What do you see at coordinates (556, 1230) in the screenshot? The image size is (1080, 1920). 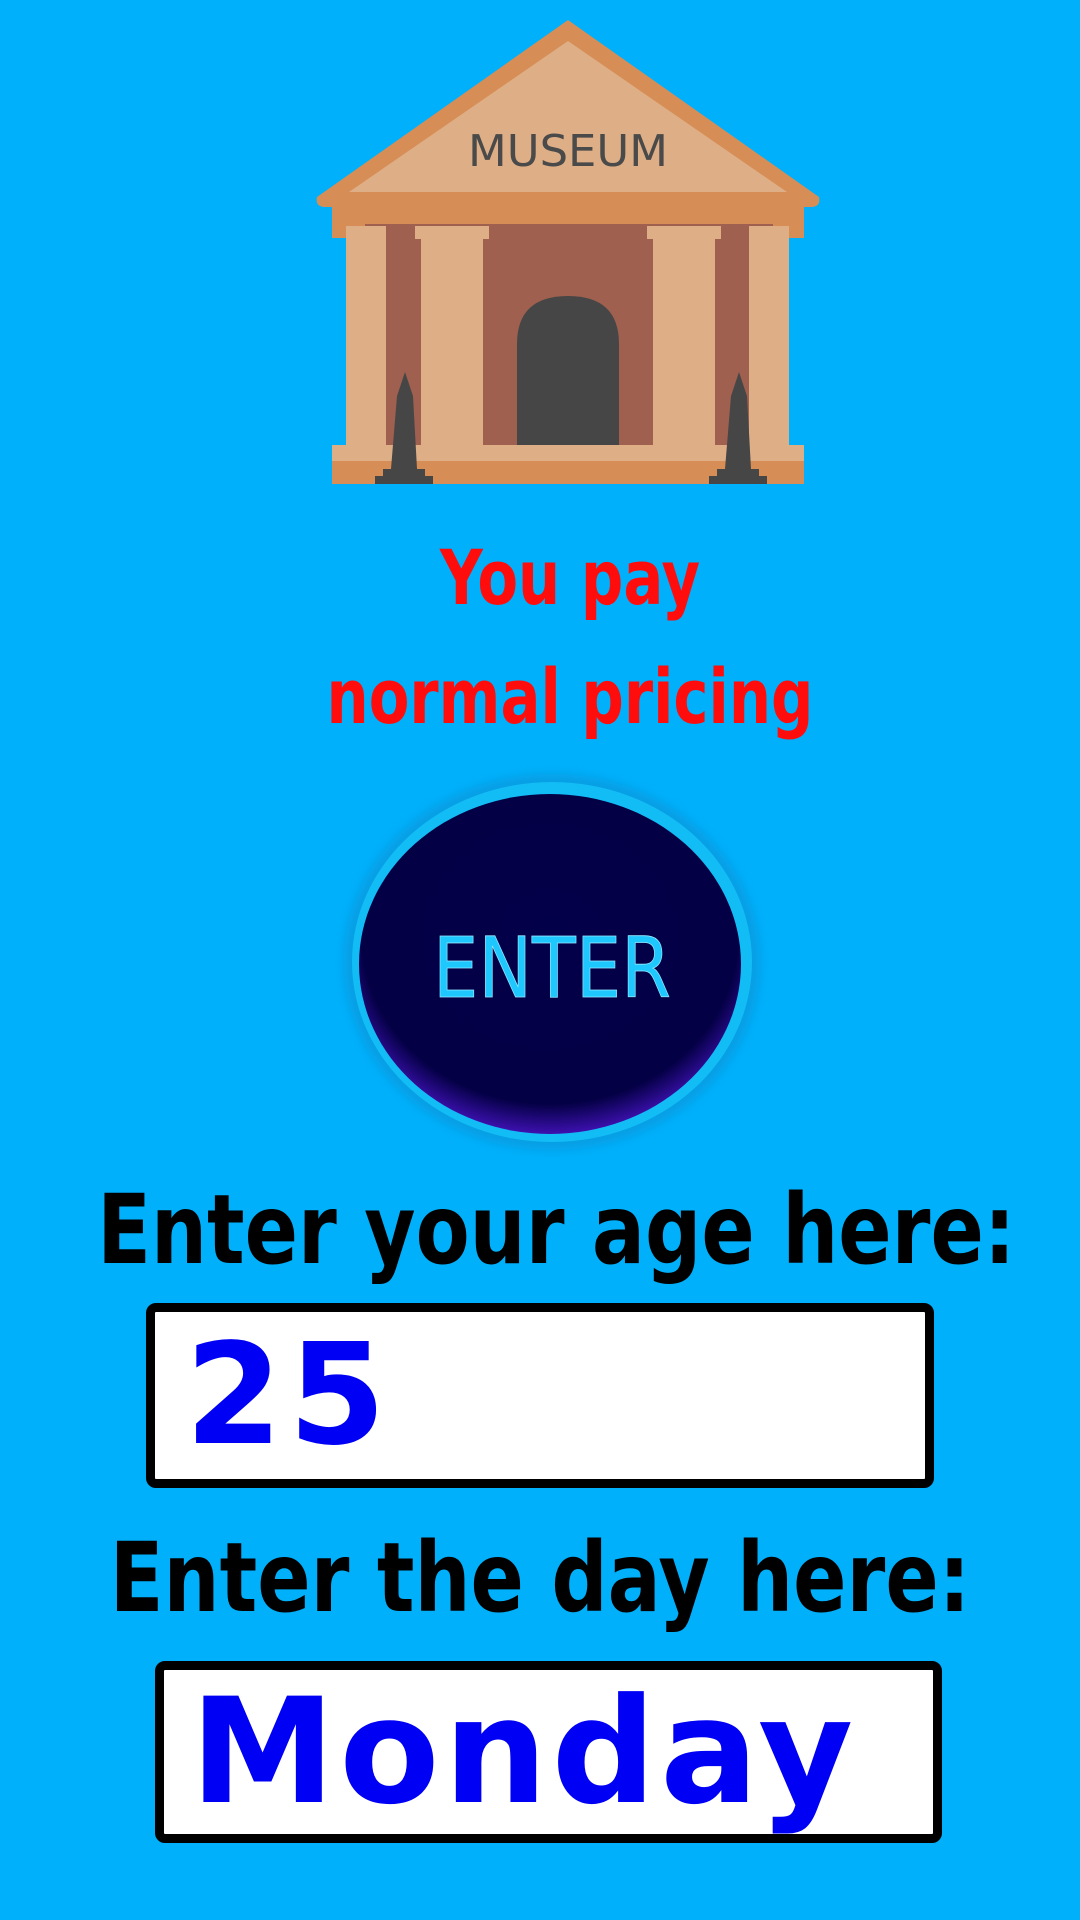 I see `age-field-label: Enter your age here:` at bounding box center [556, 1230].